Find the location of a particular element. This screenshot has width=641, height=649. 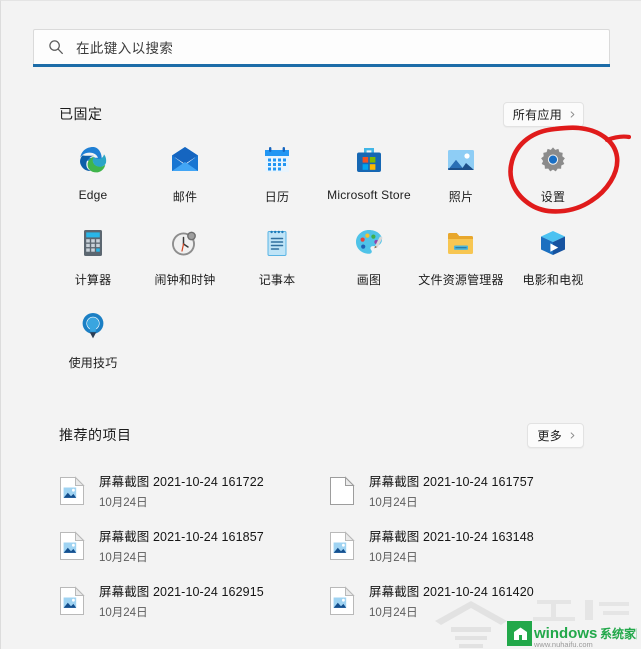

settings-gear-icon is located at coordinates (553, 159).